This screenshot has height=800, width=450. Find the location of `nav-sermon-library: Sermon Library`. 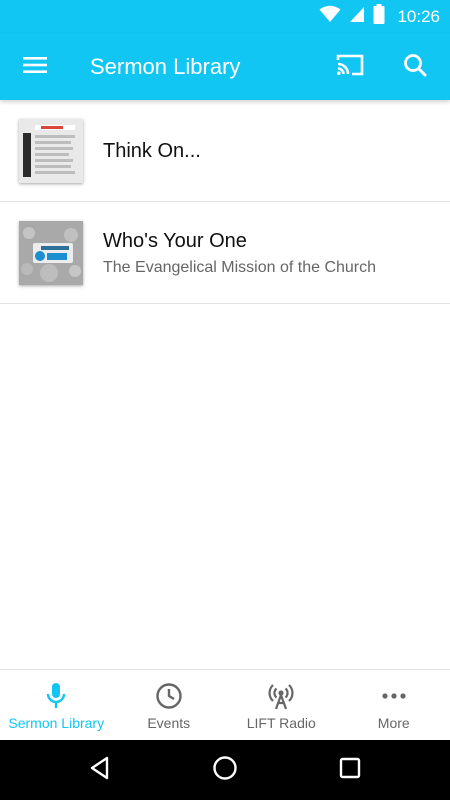

nav-sermon-library: Sermon Library is located at coordinates (56, 705).